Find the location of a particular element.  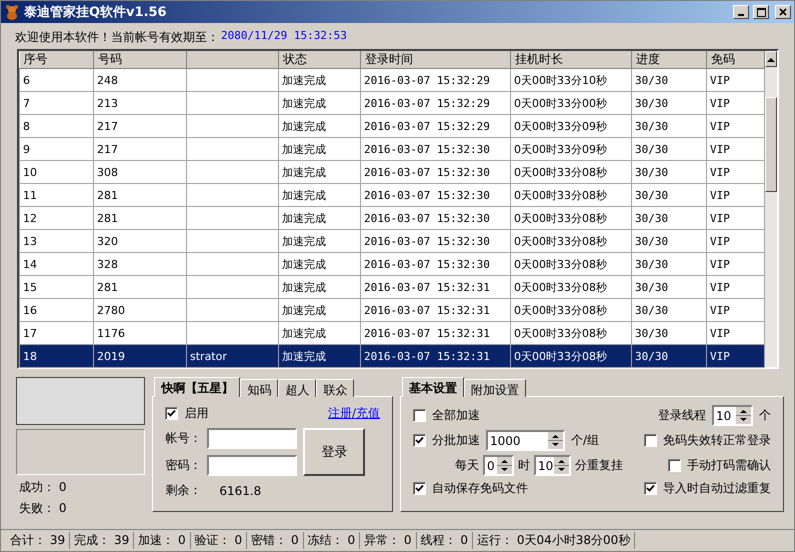

status-item: 冻结： 0 is located at coordinates (332, 540).